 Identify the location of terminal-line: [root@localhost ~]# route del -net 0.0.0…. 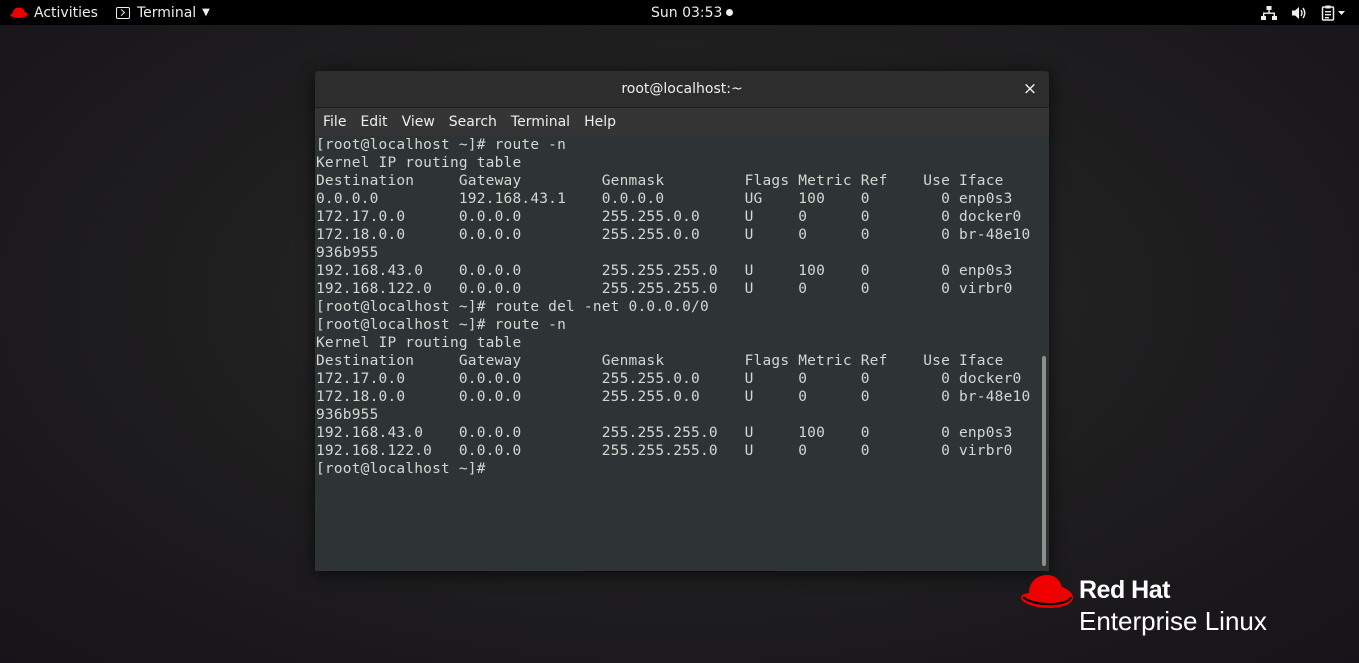
(512, 307).